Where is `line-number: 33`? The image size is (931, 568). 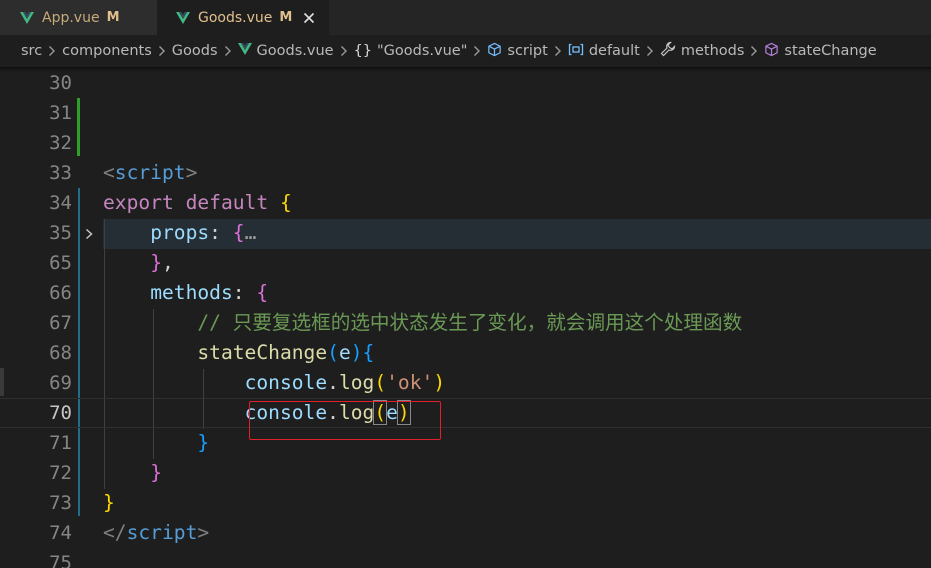
line-number: 33 is located at coordinates (60, 173).